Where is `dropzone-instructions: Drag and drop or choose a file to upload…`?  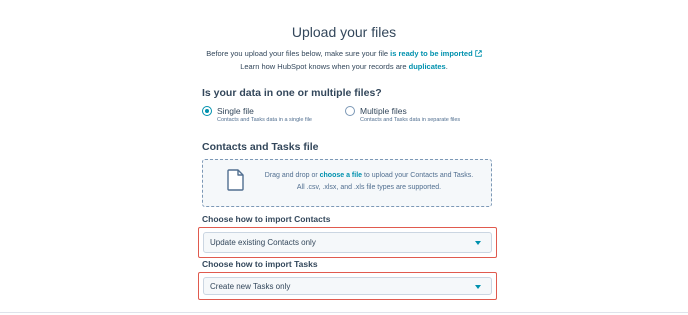 dropzone-instructions: Drag and drop or choose a file to upload… is located at coordinates (369, 175).